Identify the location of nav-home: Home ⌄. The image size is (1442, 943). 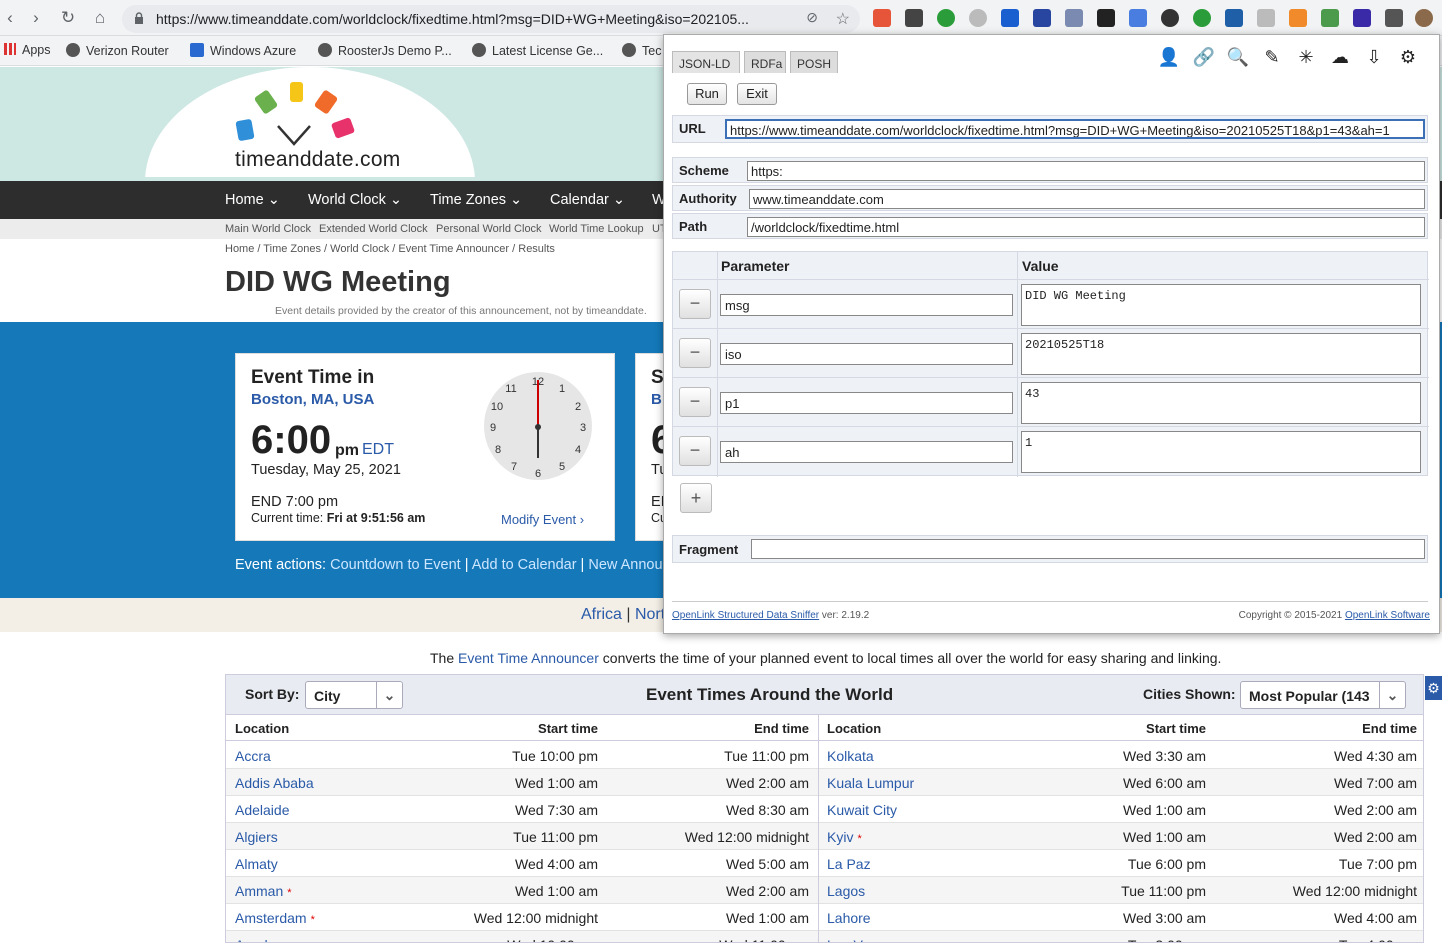
(252, 200).